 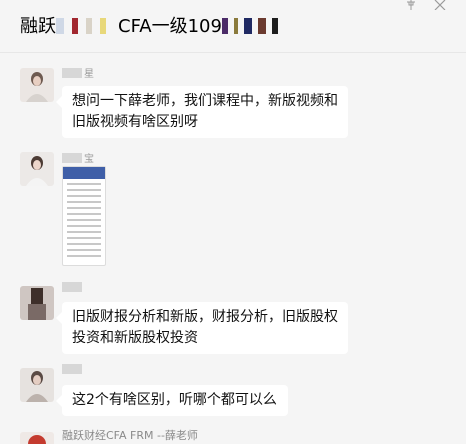 I want to click on thumb-header, so click(x=84, y=173).